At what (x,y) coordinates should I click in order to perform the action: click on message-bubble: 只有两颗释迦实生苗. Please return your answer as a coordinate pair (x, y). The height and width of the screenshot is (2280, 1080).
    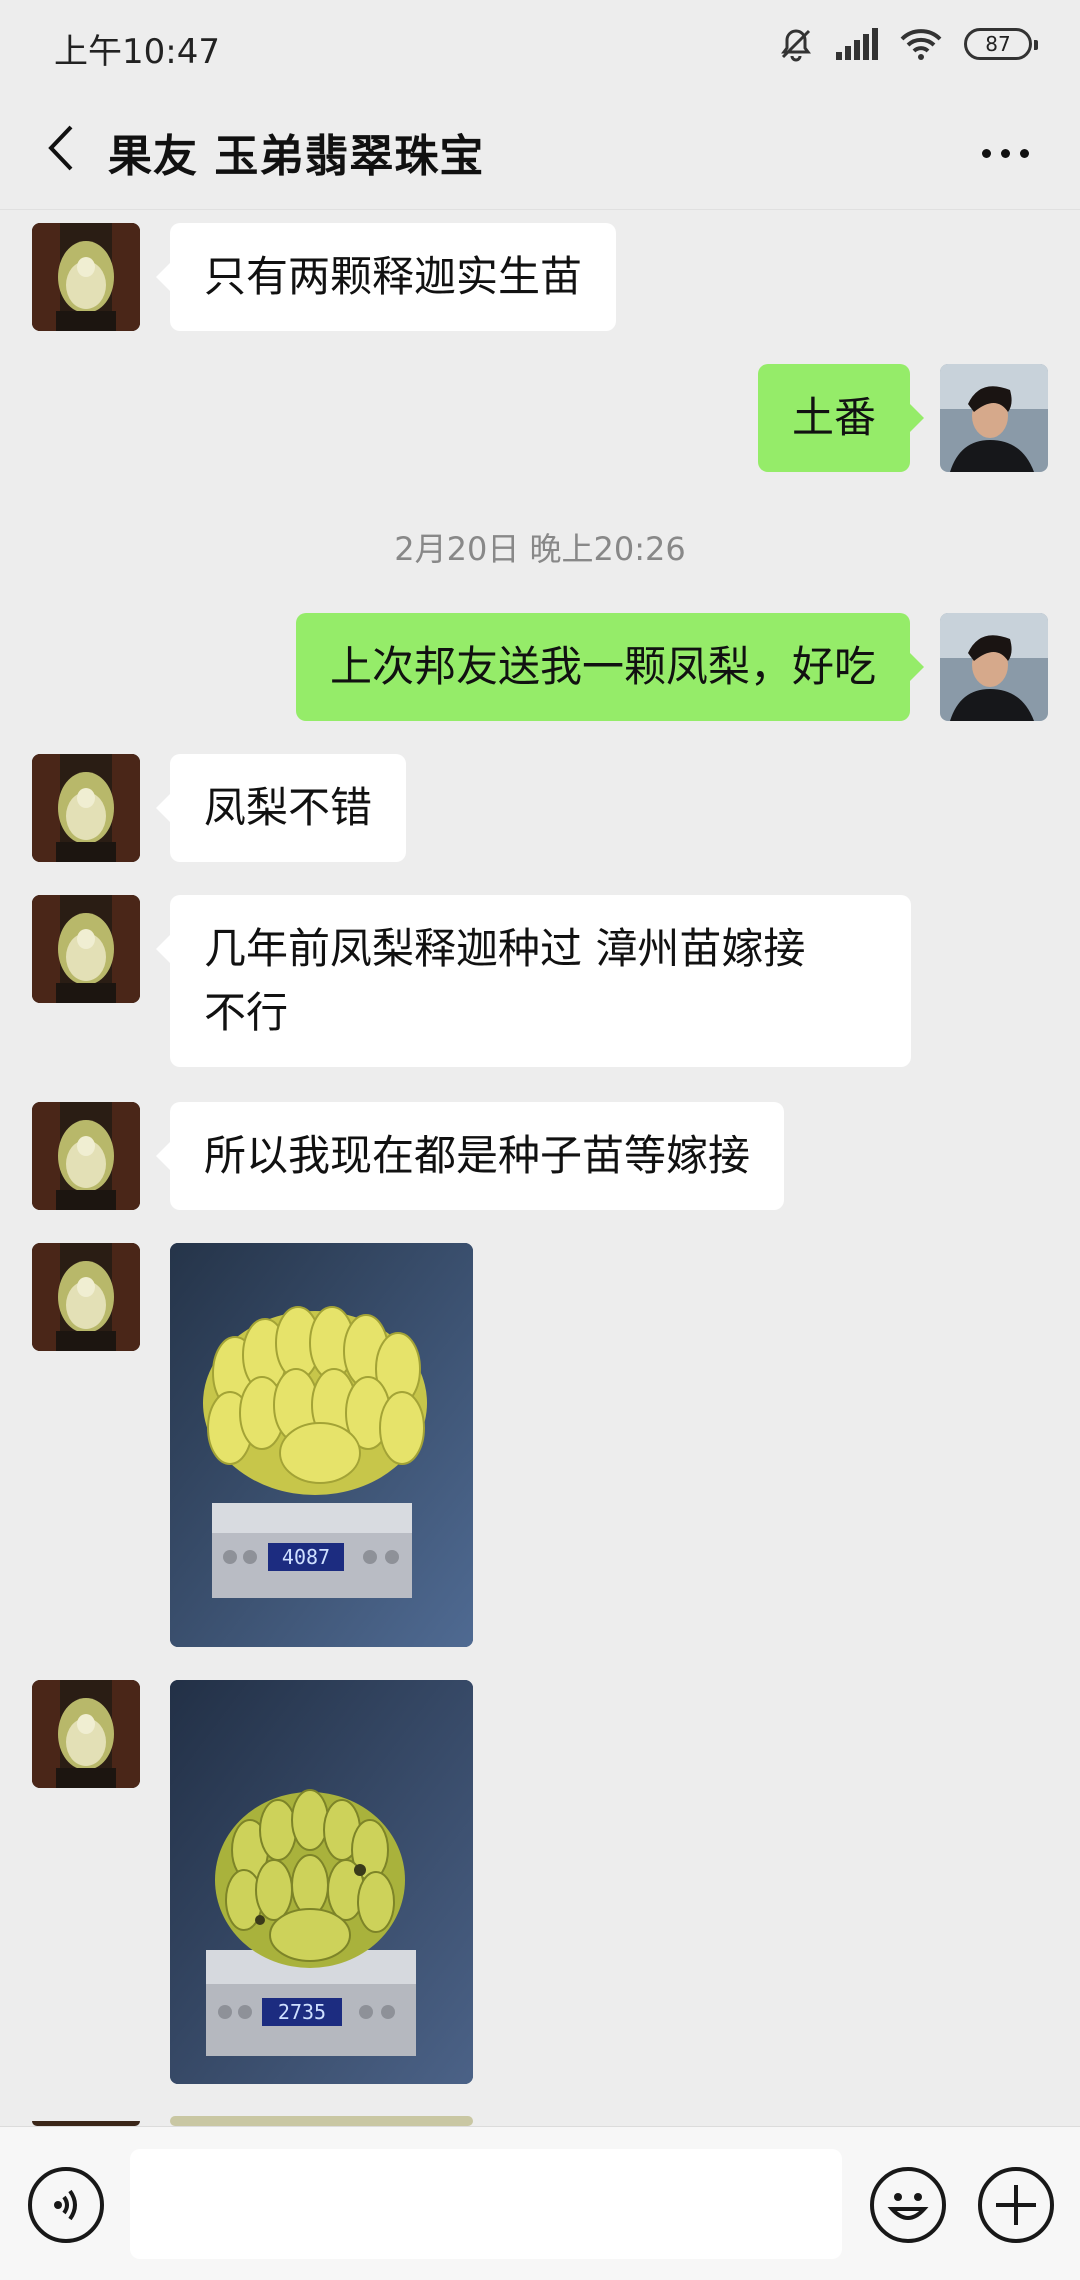
    Looking at the image, I should click on (386, 277).